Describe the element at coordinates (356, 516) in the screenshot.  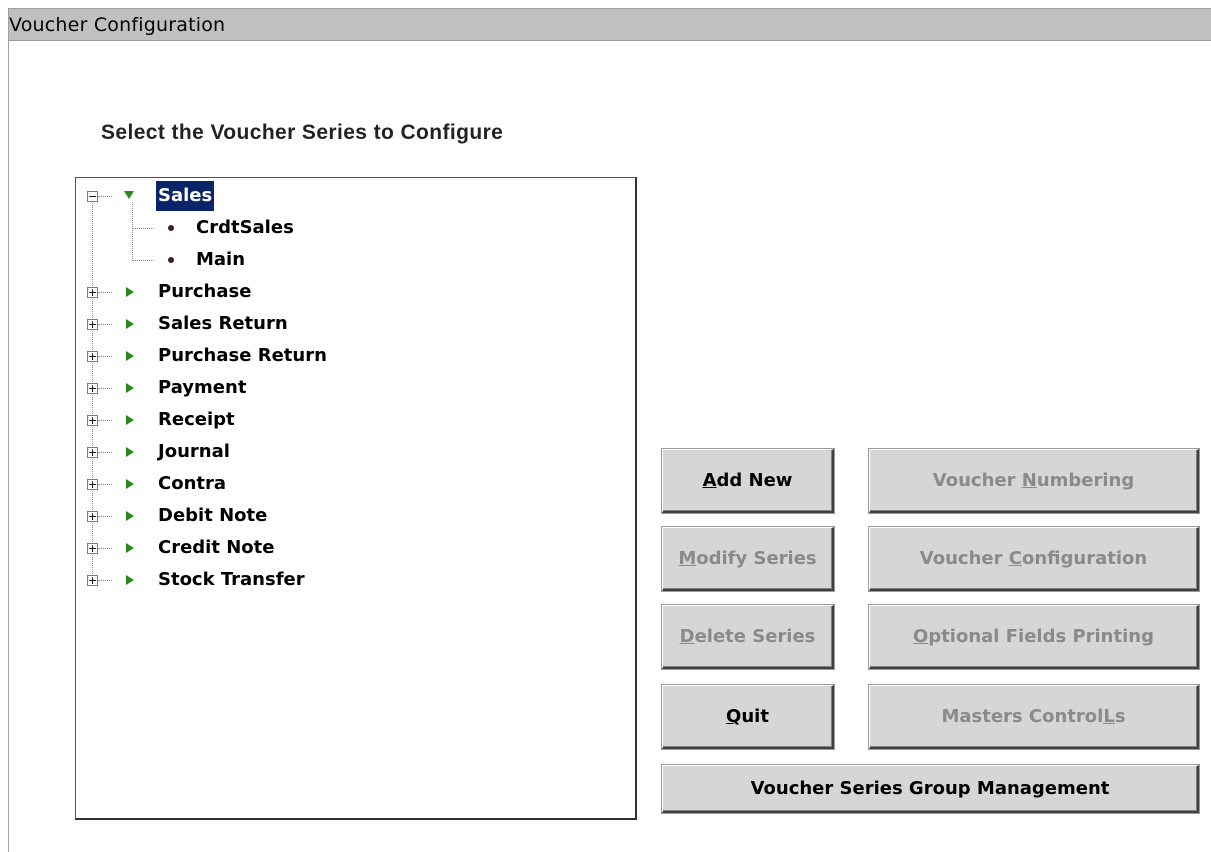
I see `tree-node-debit-note: + Debit Note` at that location.